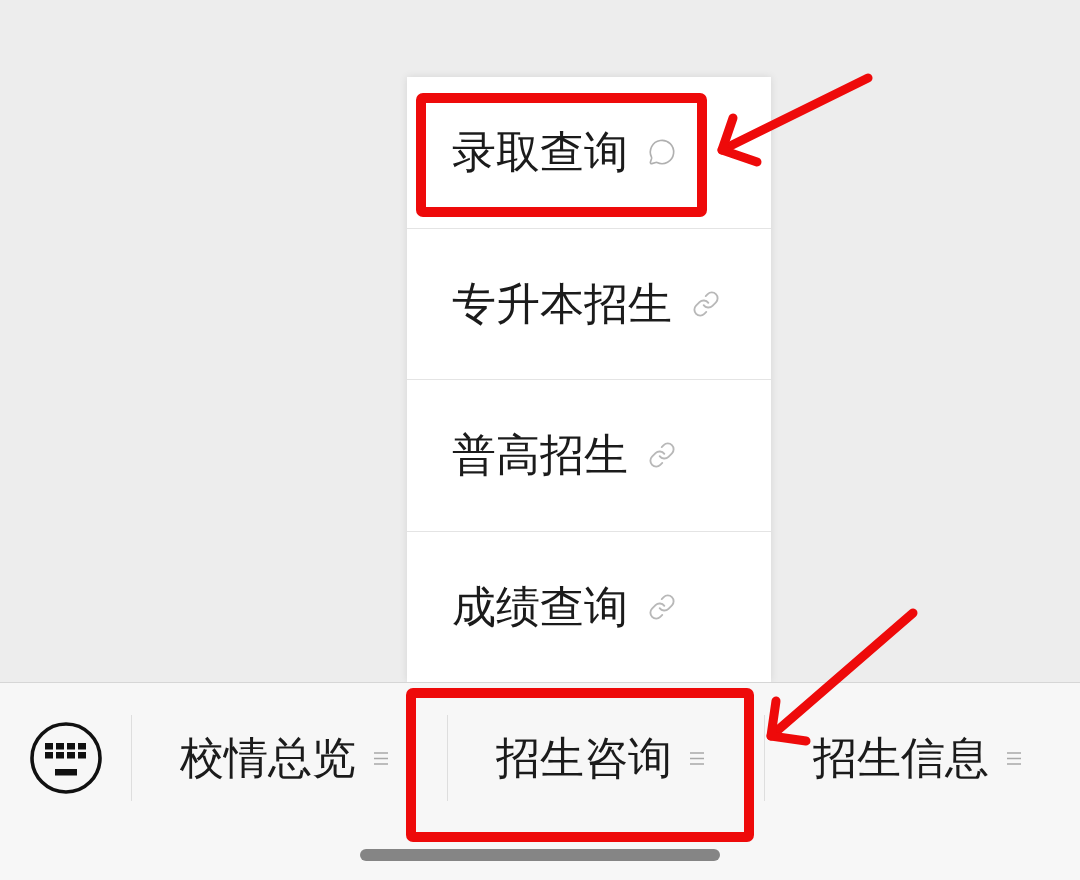 Image resolution: width=1080 pixels, height=880 pixels. What do you see at coordinates (589, 303) in the screenshot?
I see `popup-menu-item: 专升本招生` at bounding box center [589, 303].